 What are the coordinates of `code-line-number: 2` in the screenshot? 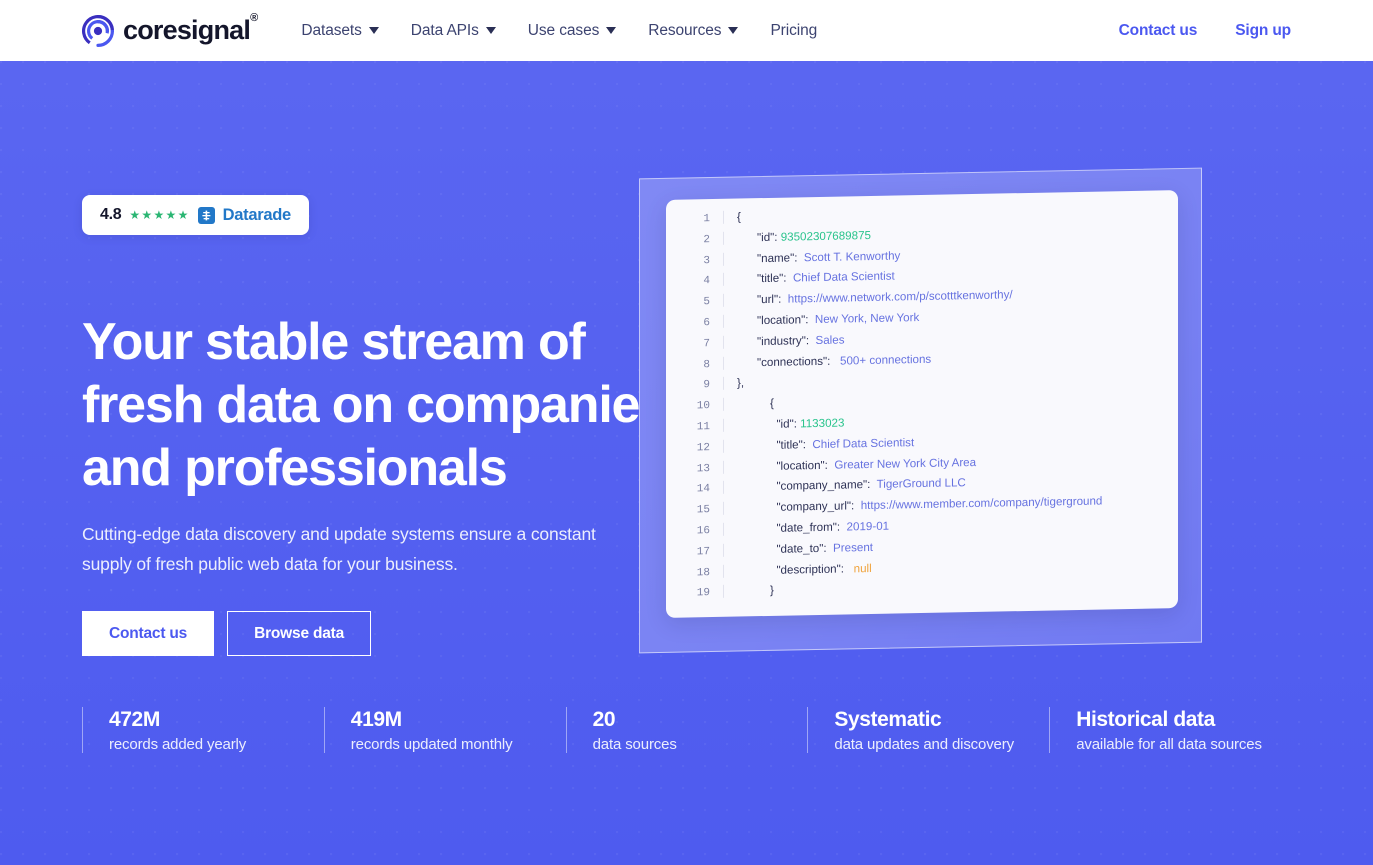 It's located at (706, 239).